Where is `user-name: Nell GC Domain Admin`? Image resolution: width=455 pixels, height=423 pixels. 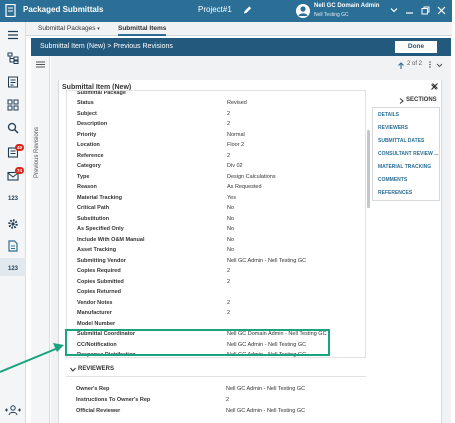 user-name: Nell GC Domain Admin is located at coordinates (346, 6).